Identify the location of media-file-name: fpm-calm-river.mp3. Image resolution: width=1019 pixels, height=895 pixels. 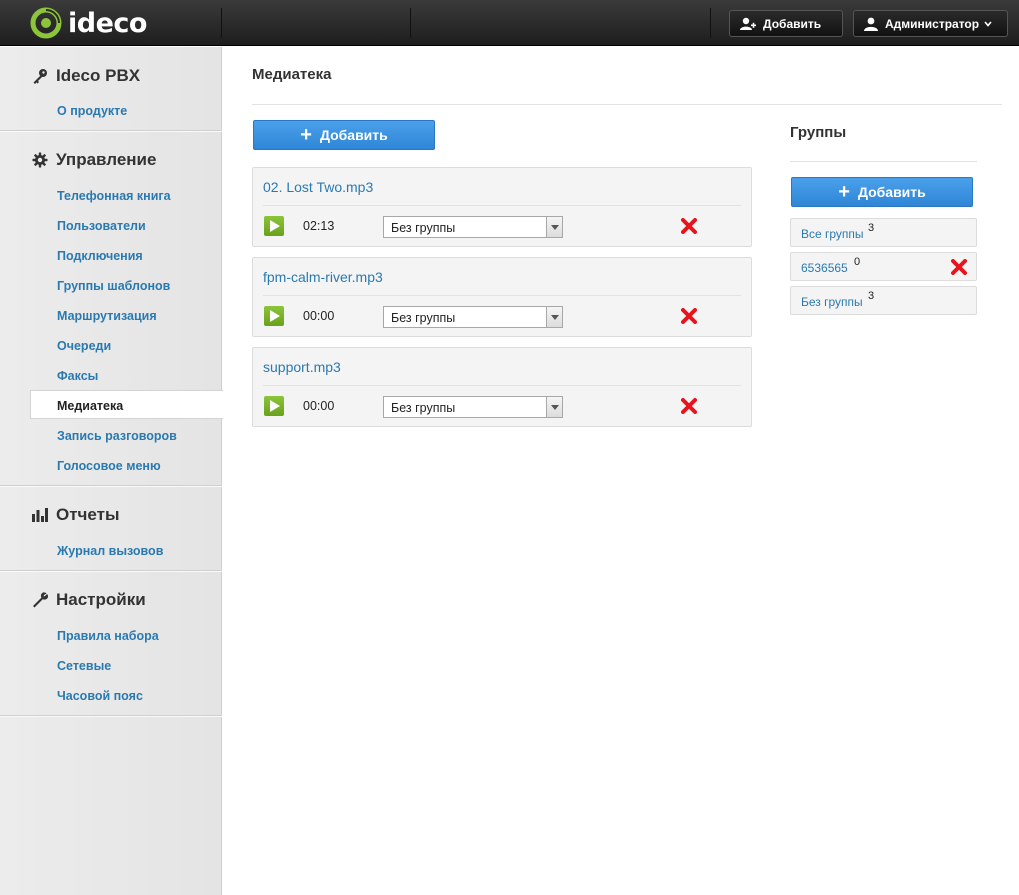
(323, 277).